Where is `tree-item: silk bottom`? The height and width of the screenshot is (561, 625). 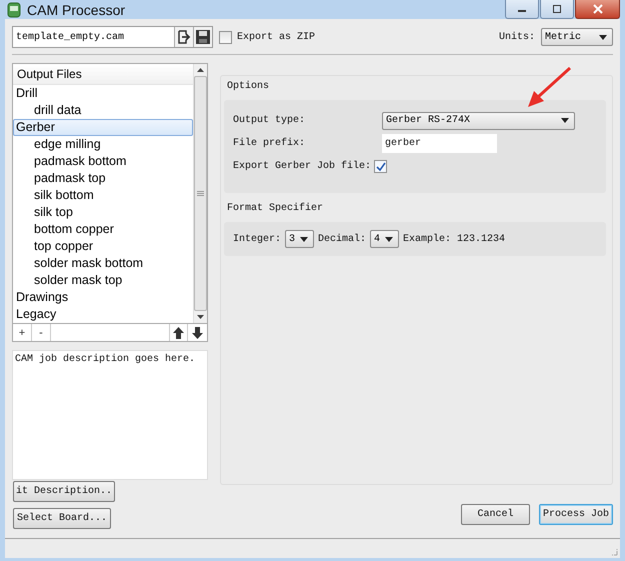 tree-item: silk bottom is located at coordinates (103, 195).